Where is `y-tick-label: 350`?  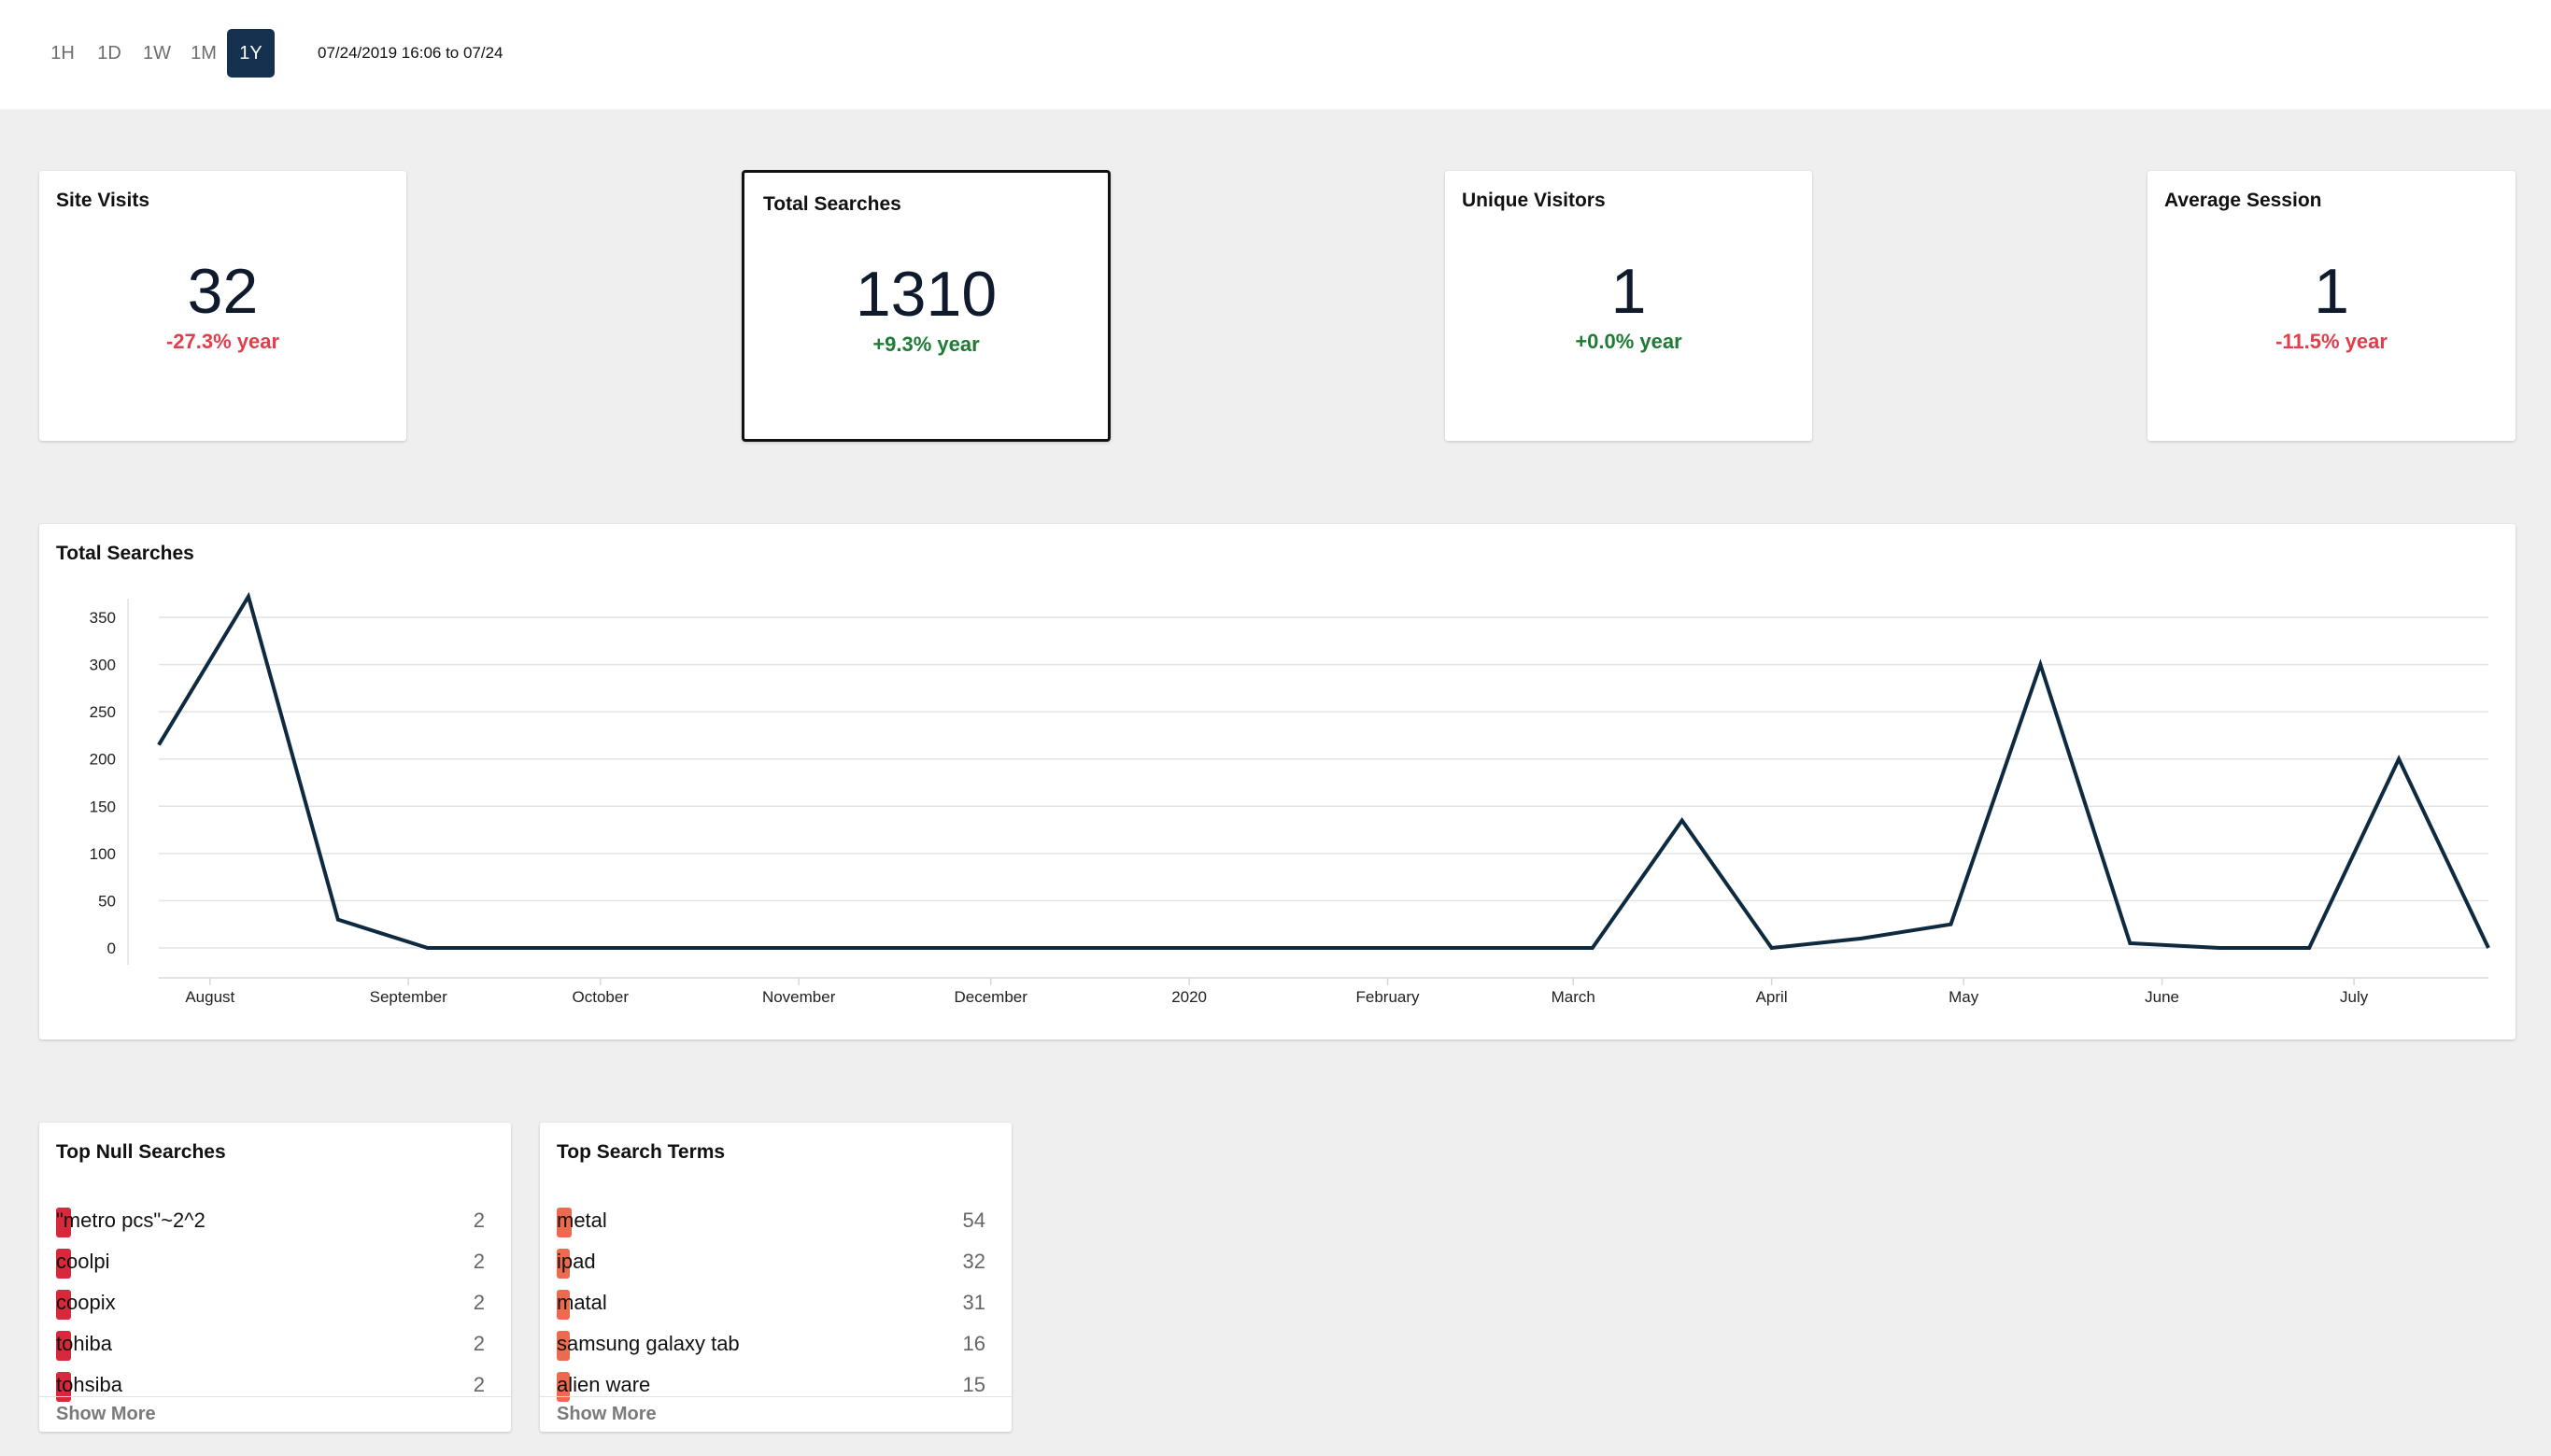 y-tick-label: 350 is located at coordinates (103, 618).